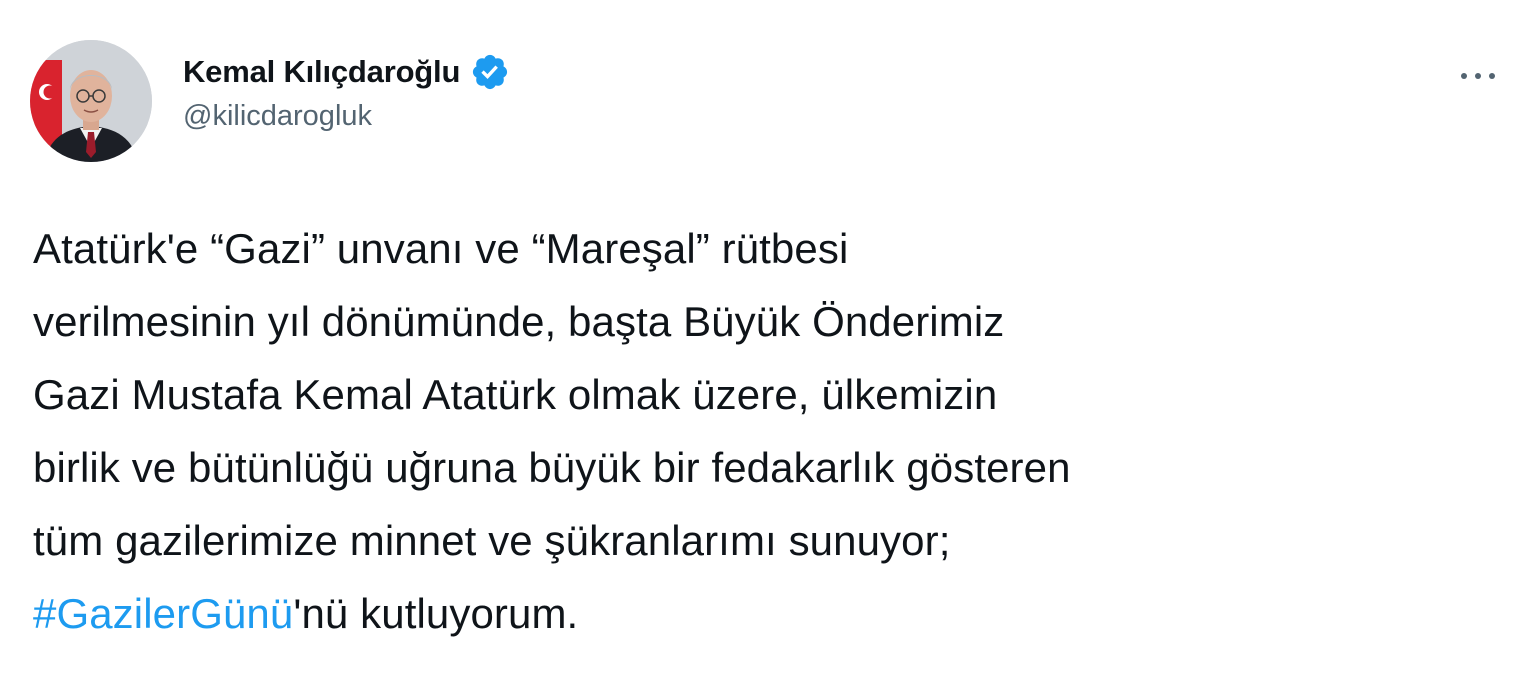 This screenshot has height=675, width=1539. Describe the element at coordinates (346, 116) in the screenshot. I see `author-handle: @kilicdarogluk` at that location.